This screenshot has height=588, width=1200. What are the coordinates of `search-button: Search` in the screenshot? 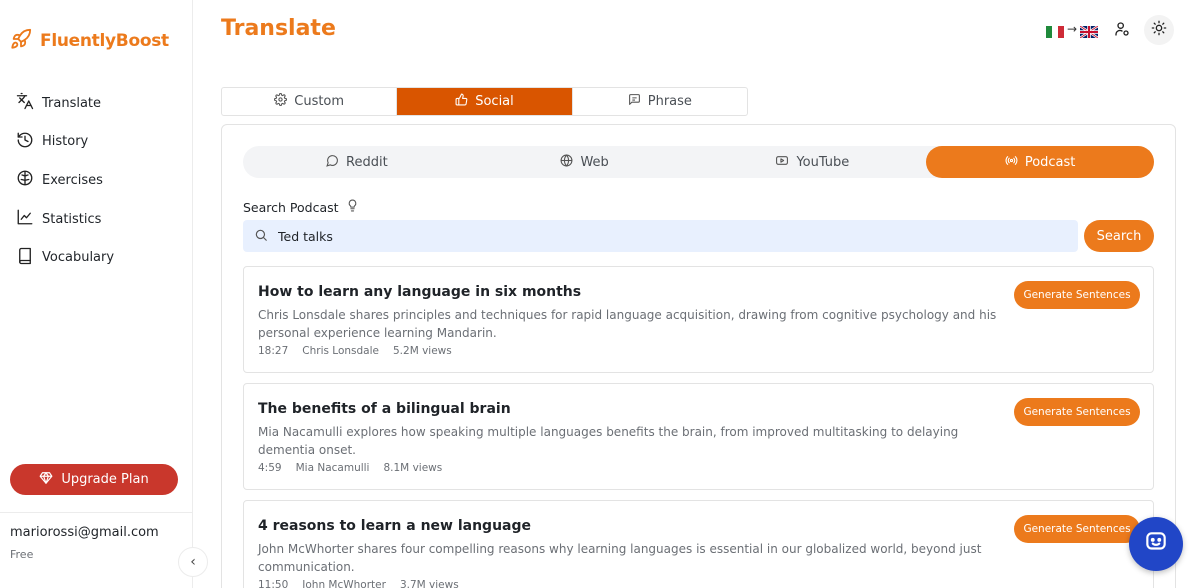 It's located at (1119, 236).